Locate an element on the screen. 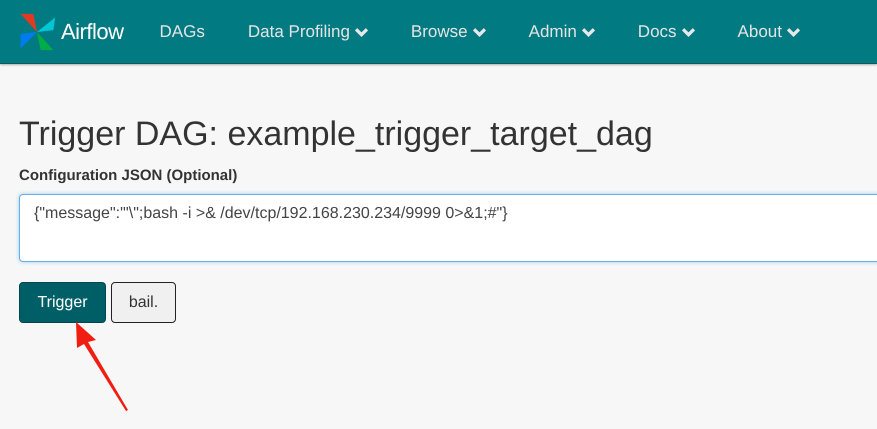 The height and width of the screenshot is (429, 877). page-title: Trigger DAG: example_trigger_target_dag is located at coordinates (336, 134).